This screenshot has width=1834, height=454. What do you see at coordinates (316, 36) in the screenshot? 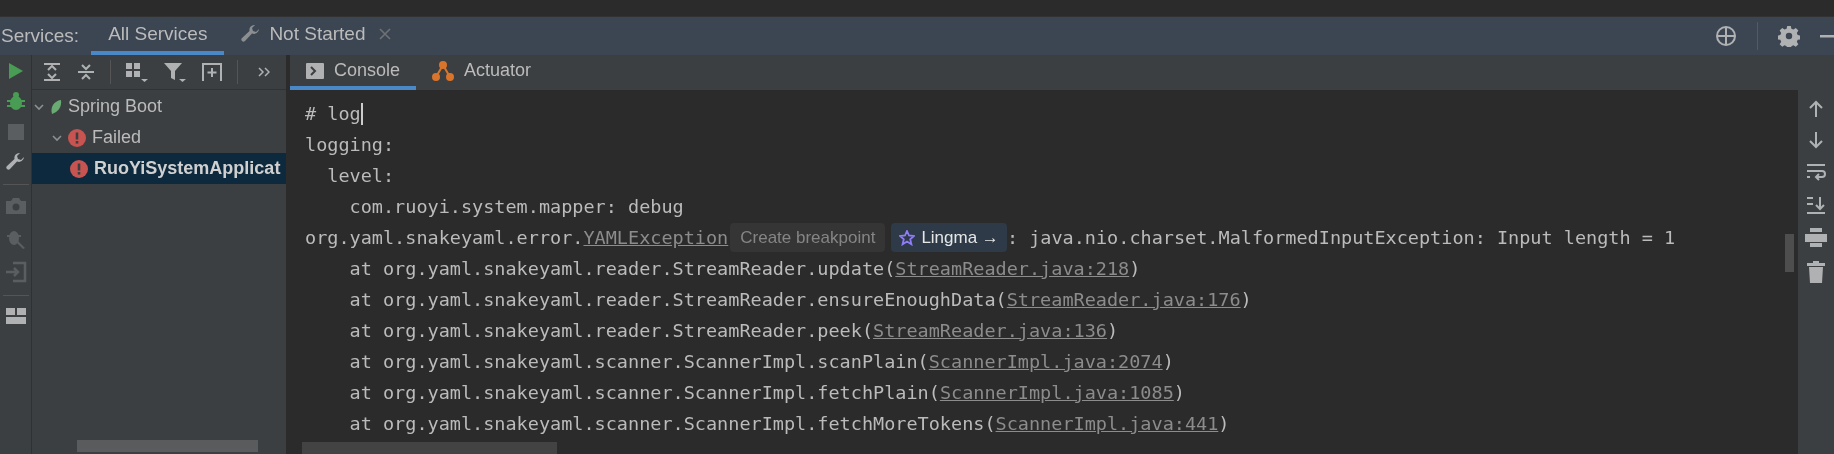
I see `services-tab: Not Started` at bounding box center [316, 36].